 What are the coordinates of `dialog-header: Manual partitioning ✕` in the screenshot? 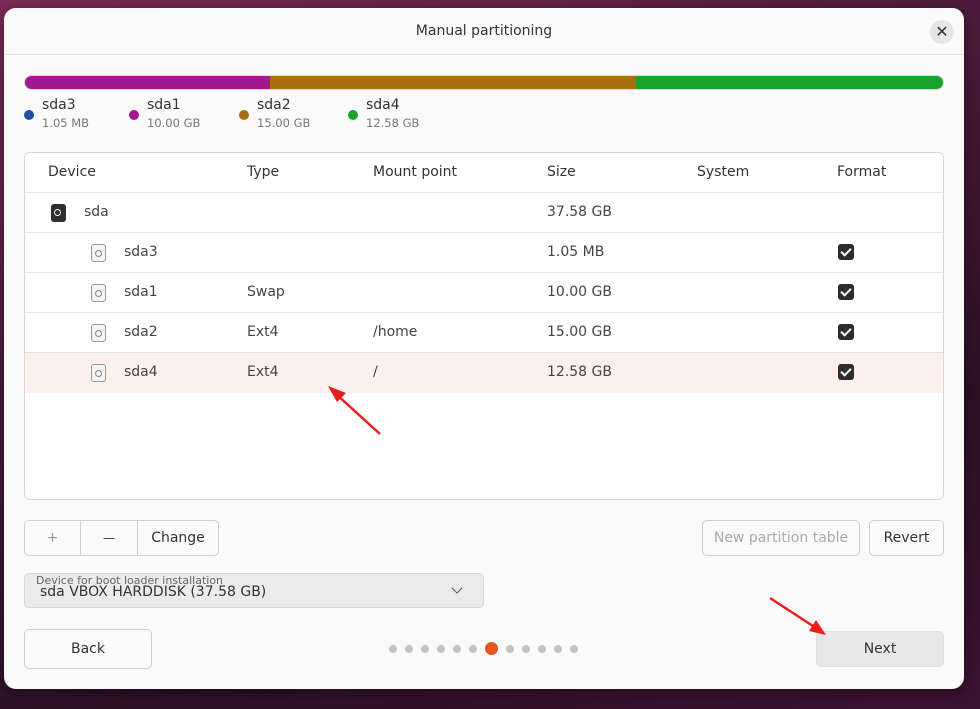 It's located at (484, 31).